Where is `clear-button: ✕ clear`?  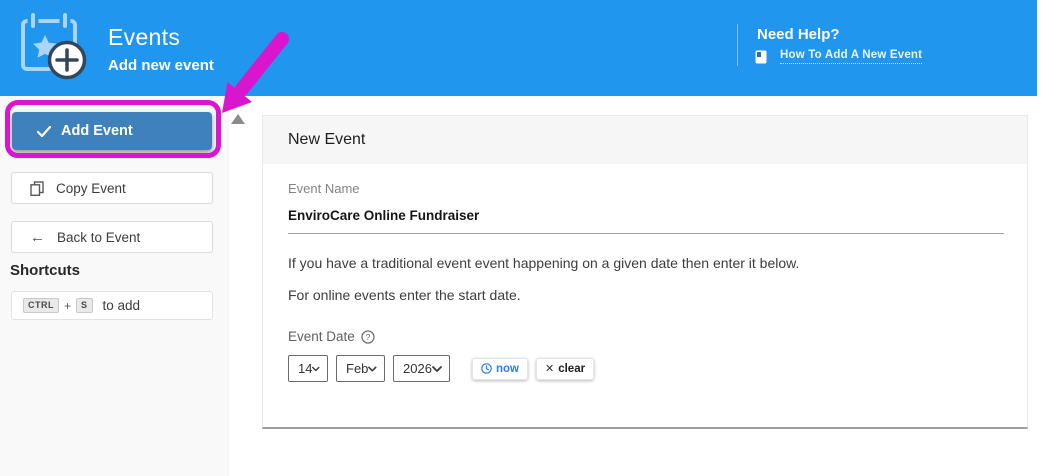 clear-button: ✕ clear is located at coordinates (565, 368).